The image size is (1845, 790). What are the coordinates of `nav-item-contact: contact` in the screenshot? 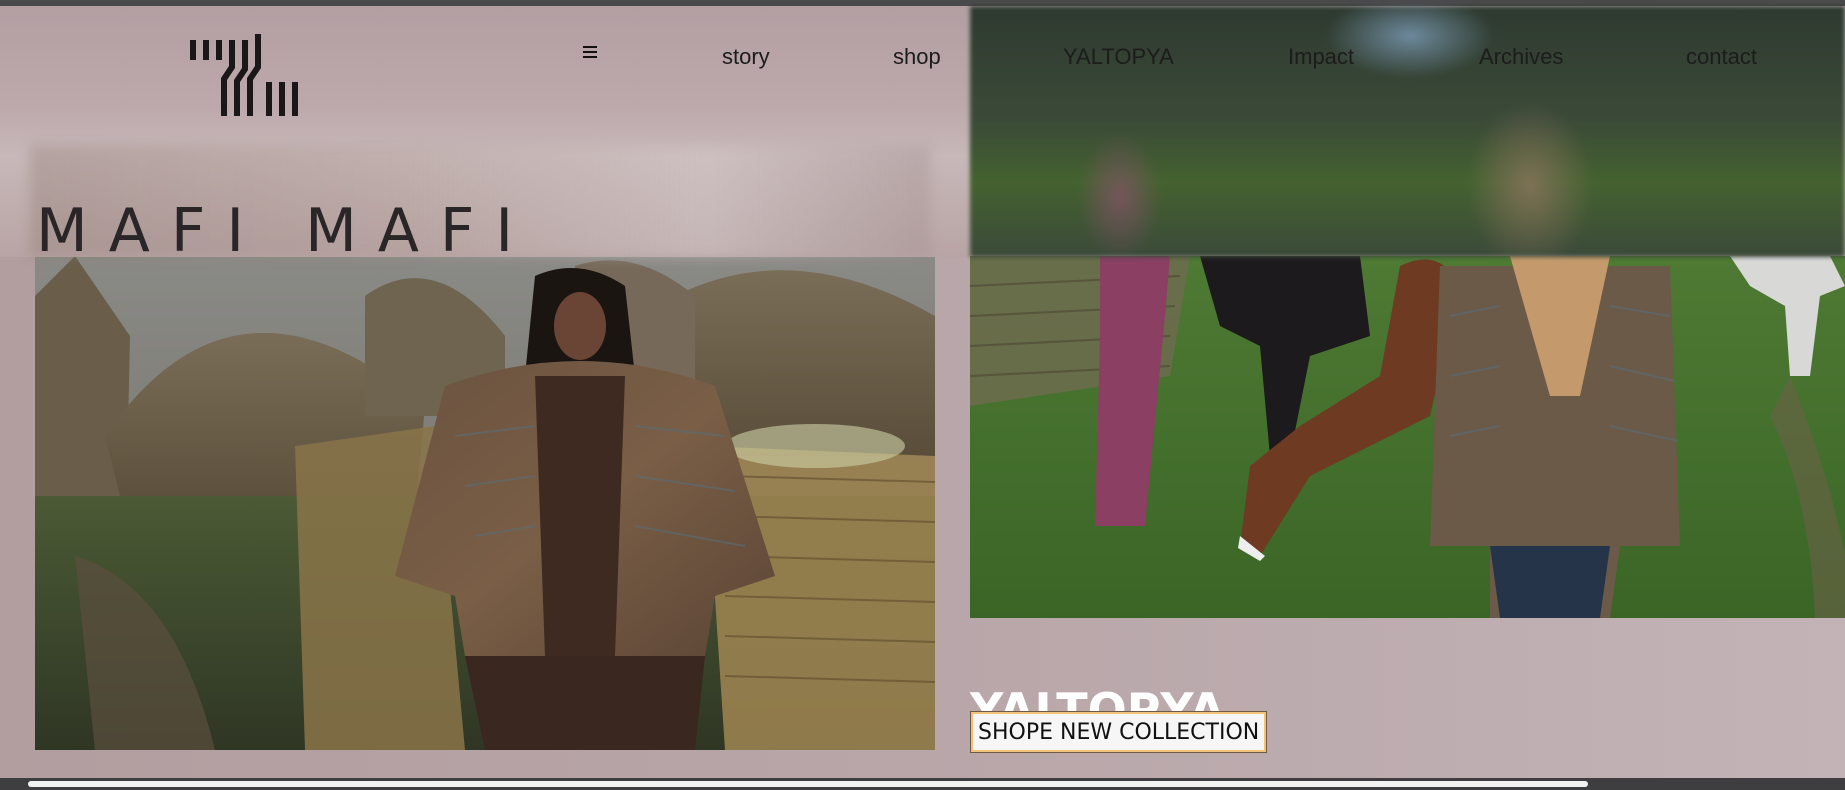 It's located at (1721, 57).